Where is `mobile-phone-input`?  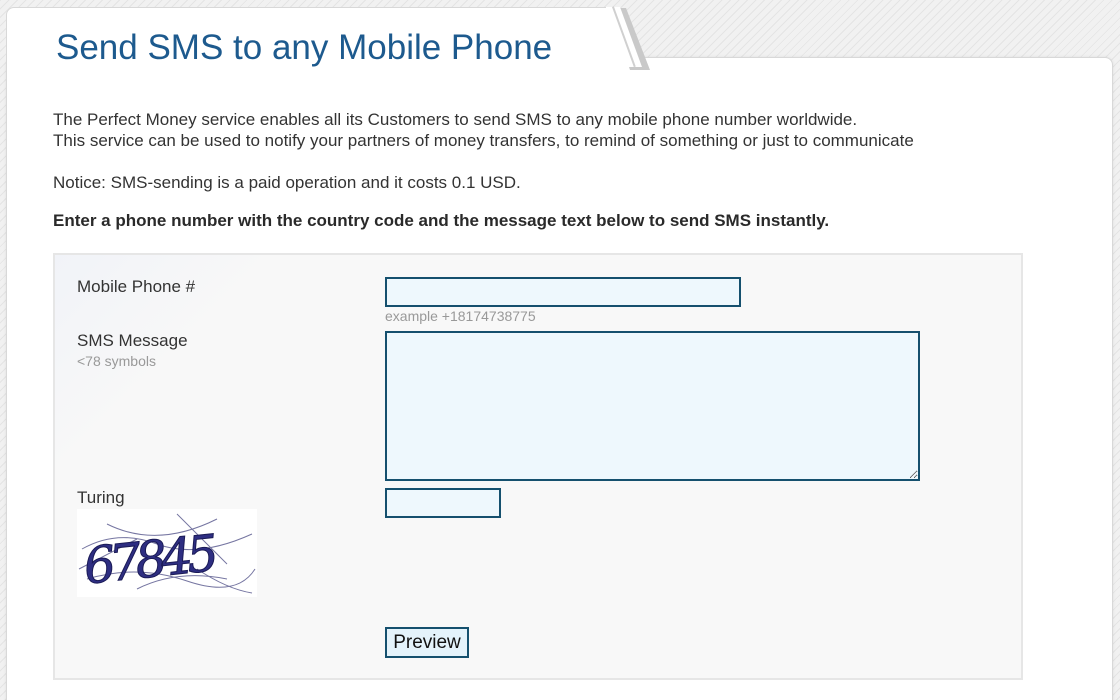 mobile-phone-input is located at coordinates (563, 292).